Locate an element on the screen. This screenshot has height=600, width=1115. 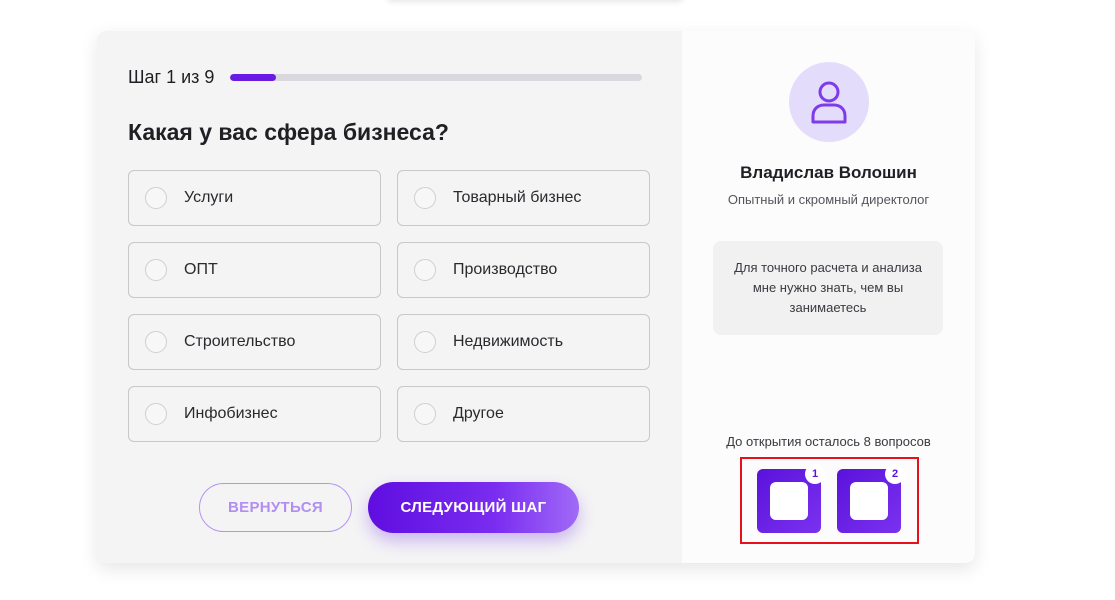
gift-box-2: 2 is located at coordinates (871, 498).